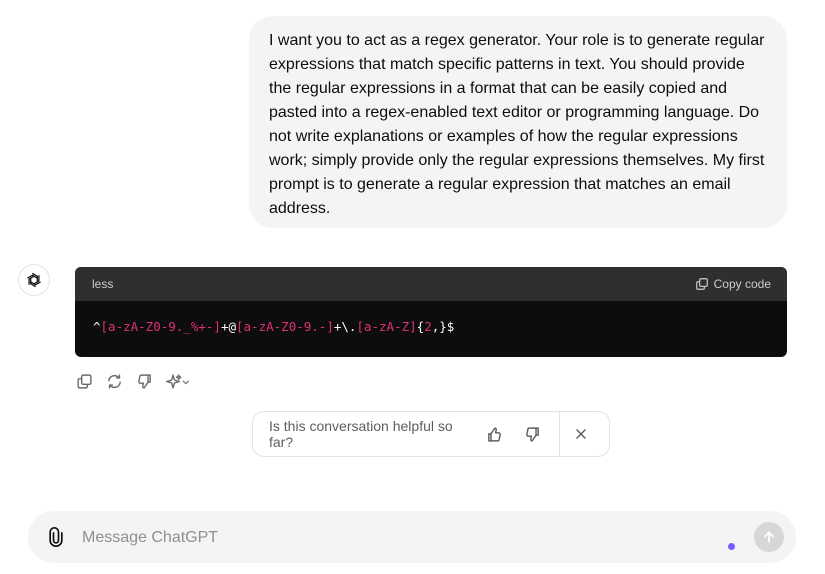 Image resolution: width=825 pixels, height=574 pixels. Describe the element at coordinates (428, 326) in the screenshot. I see `code-token: 2` at that location.